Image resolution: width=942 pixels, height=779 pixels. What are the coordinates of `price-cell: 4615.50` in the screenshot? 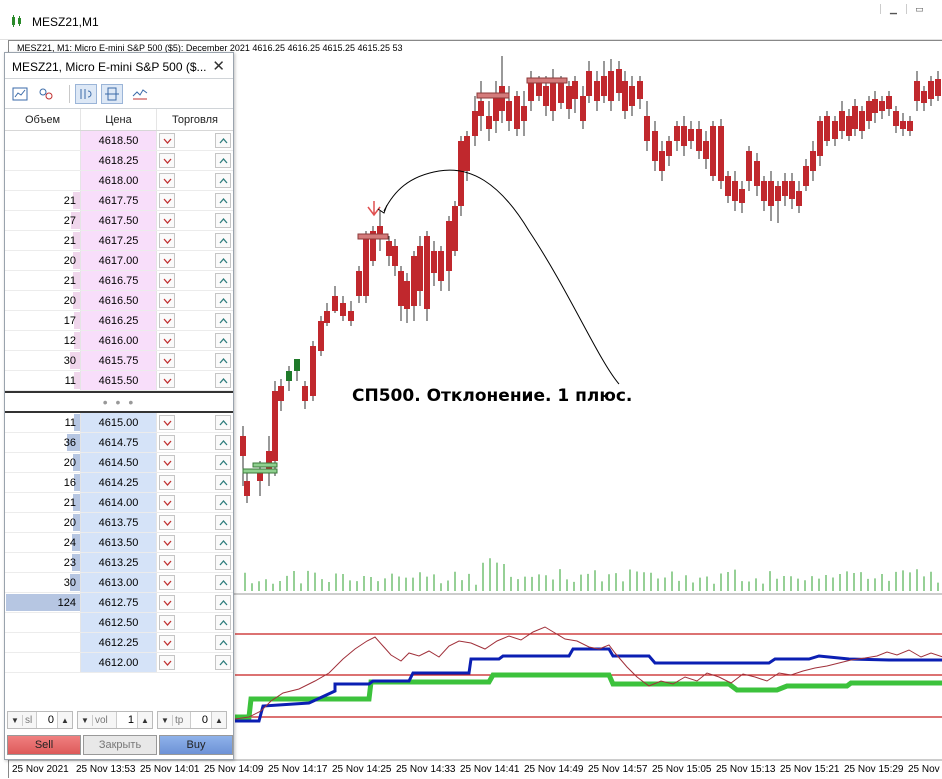 It's located at (119, 380).